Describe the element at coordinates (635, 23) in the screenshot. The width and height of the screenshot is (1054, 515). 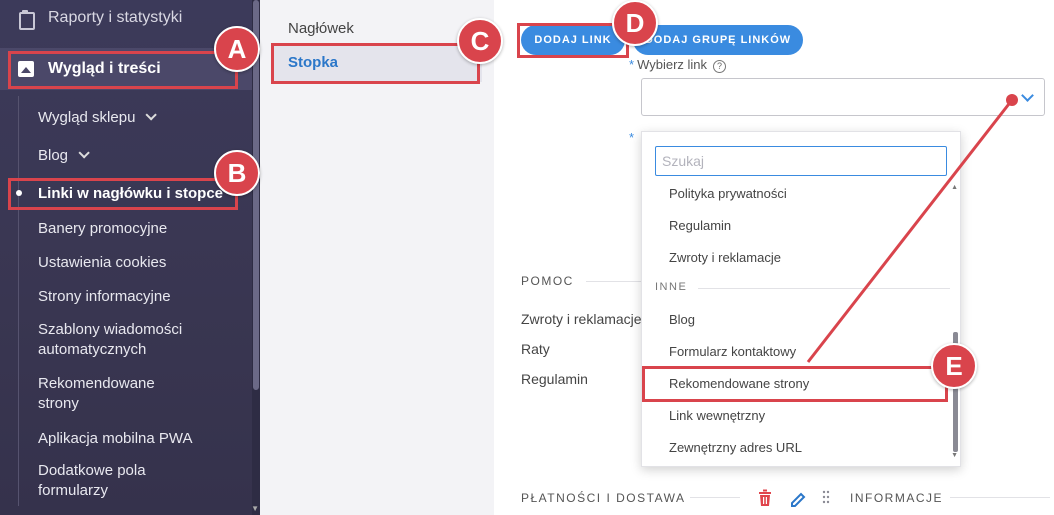
I see `annotation-badge-d: D` at that location.